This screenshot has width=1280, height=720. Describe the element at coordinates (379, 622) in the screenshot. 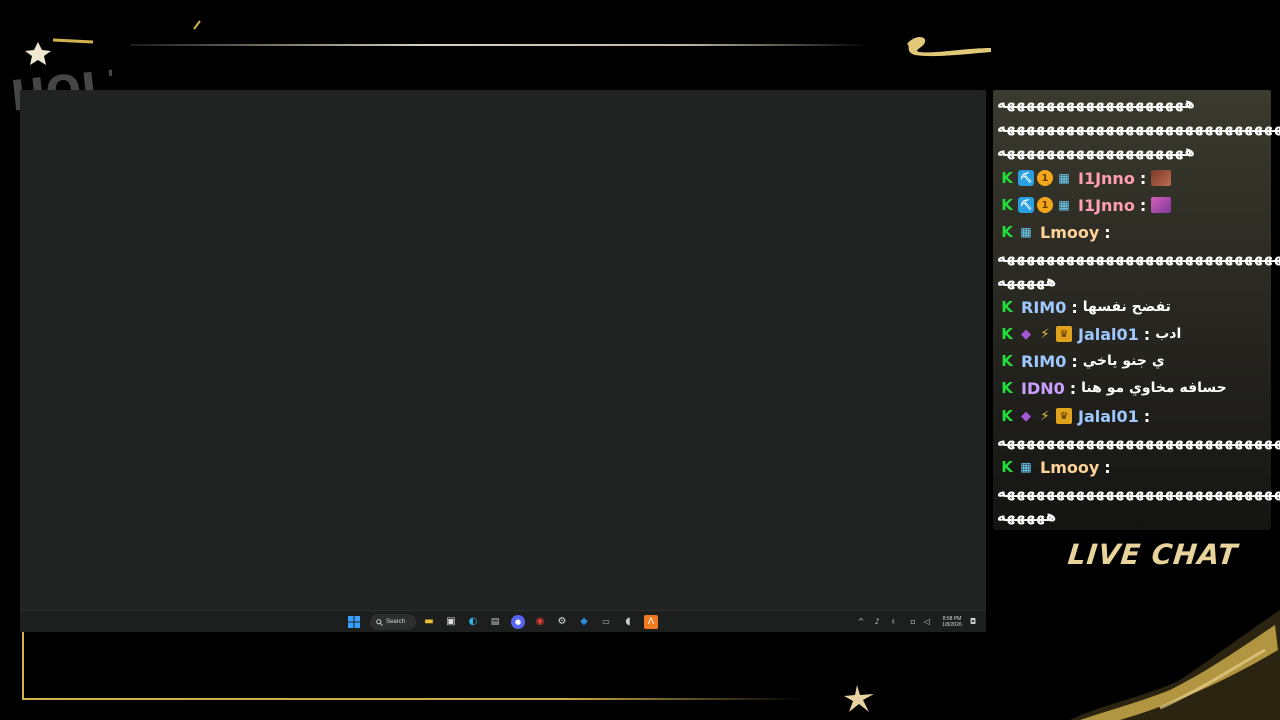

I see `search-icon` at that location.